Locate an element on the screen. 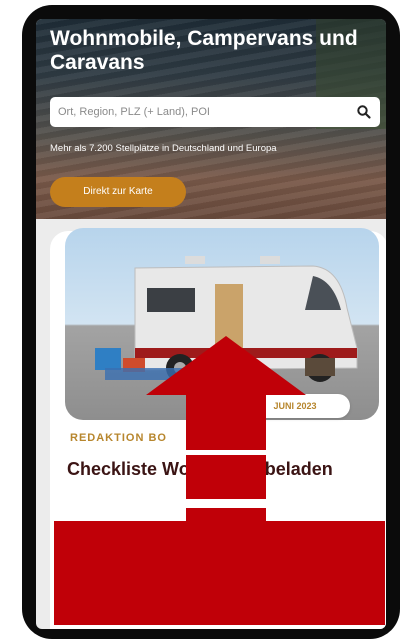  search-box is located at coordinates (215, 112).